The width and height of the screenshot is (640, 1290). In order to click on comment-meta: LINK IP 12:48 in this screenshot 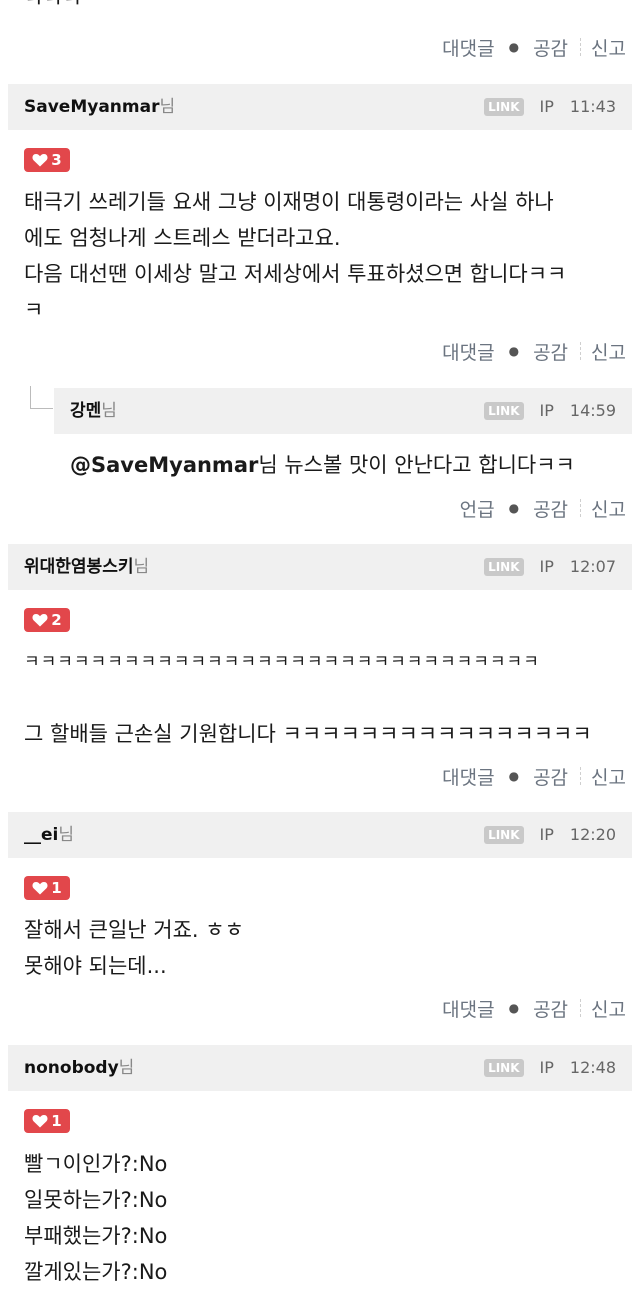, I will do `click(550, 1068)`.